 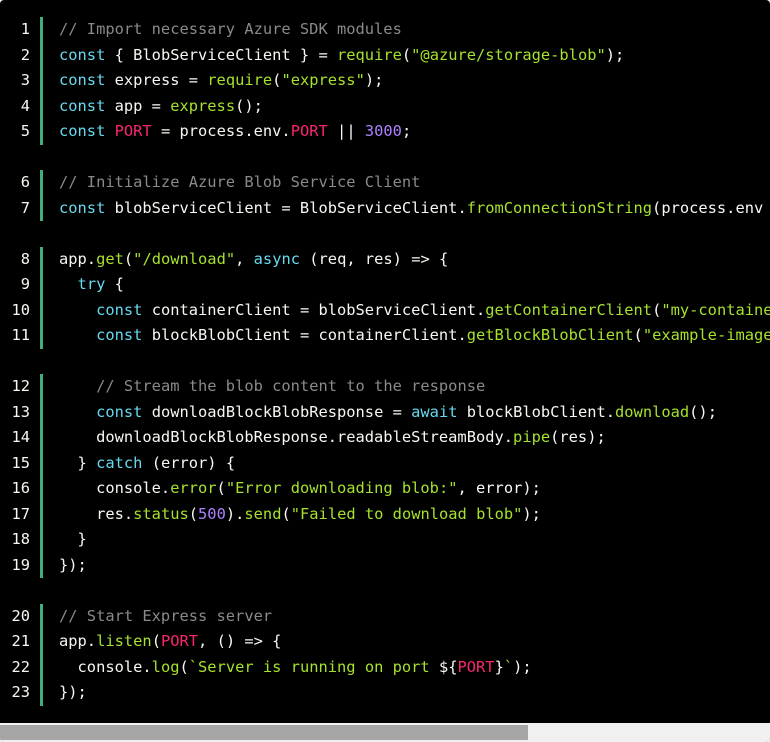 I want to click on code-text: app.listen(PORT, () => {, so click(x=170, y=642).